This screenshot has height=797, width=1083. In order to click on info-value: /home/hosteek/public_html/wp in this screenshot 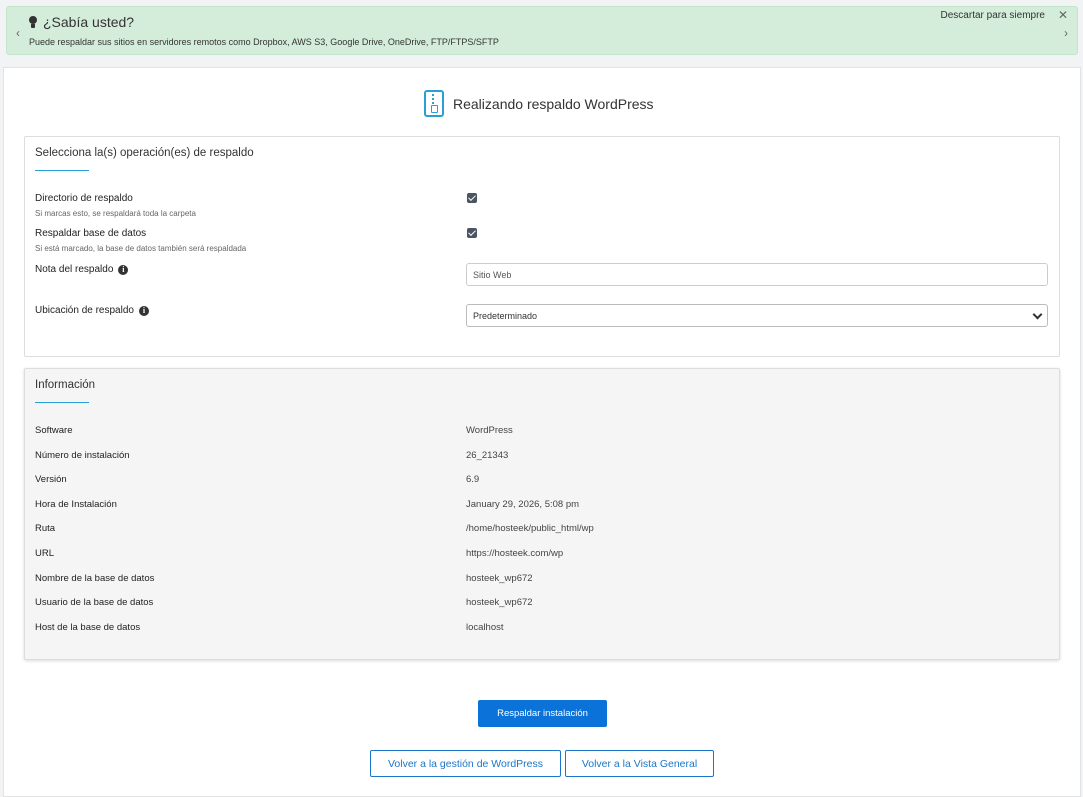, I will do `click(530, 529)`.